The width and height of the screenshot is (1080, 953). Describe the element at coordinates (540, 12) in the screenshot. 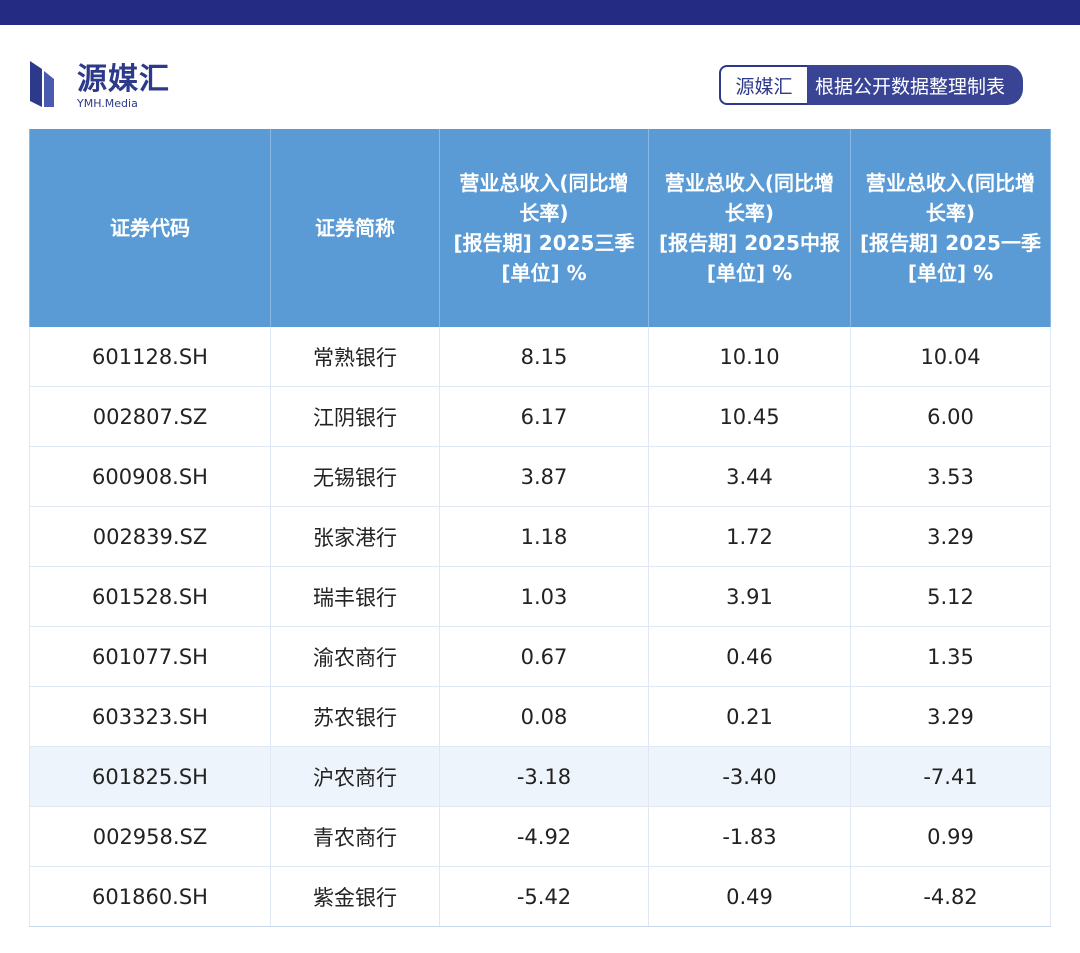

I see `top-banner` at that location.